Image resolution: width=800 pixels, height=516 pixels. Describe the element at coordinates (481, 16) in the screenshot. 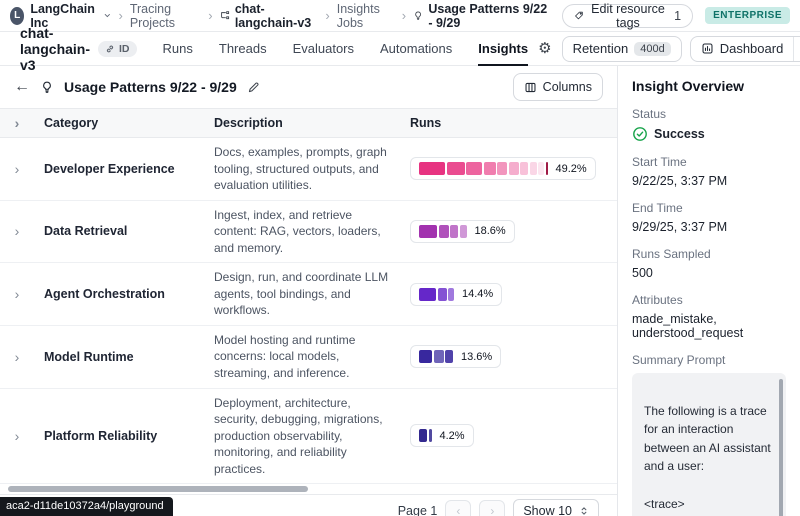

I see `breadcrumb-current: Usage Patterns 9/22 - 9/29` at that location.